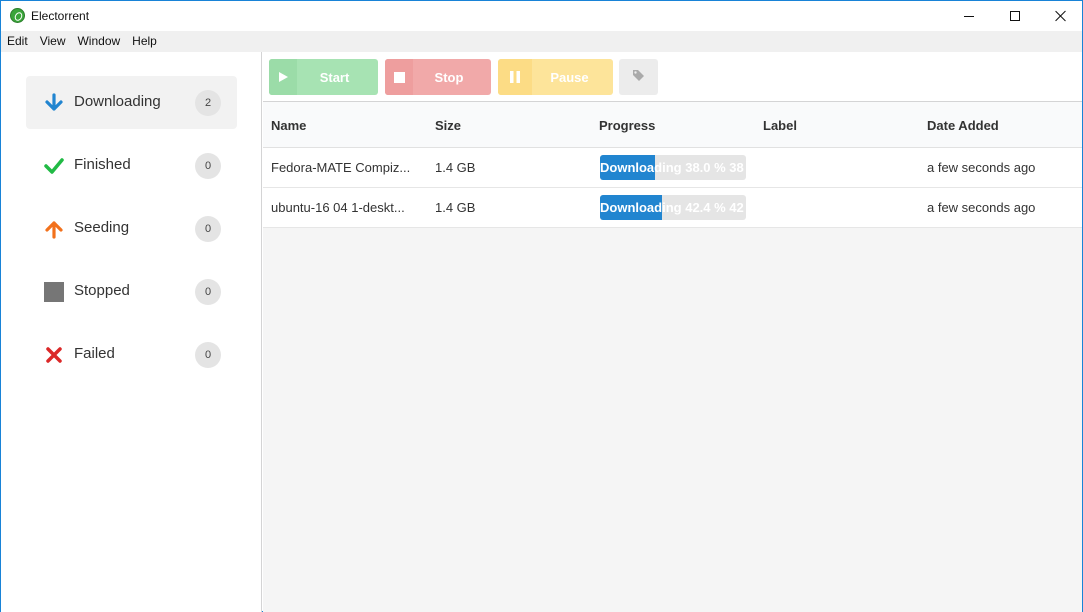 This screenshot has width=1083, height=612. What do you see at coordinates (399, 77) in the screenshot?
I see `stop-icon` at bounding box center [399, 77].